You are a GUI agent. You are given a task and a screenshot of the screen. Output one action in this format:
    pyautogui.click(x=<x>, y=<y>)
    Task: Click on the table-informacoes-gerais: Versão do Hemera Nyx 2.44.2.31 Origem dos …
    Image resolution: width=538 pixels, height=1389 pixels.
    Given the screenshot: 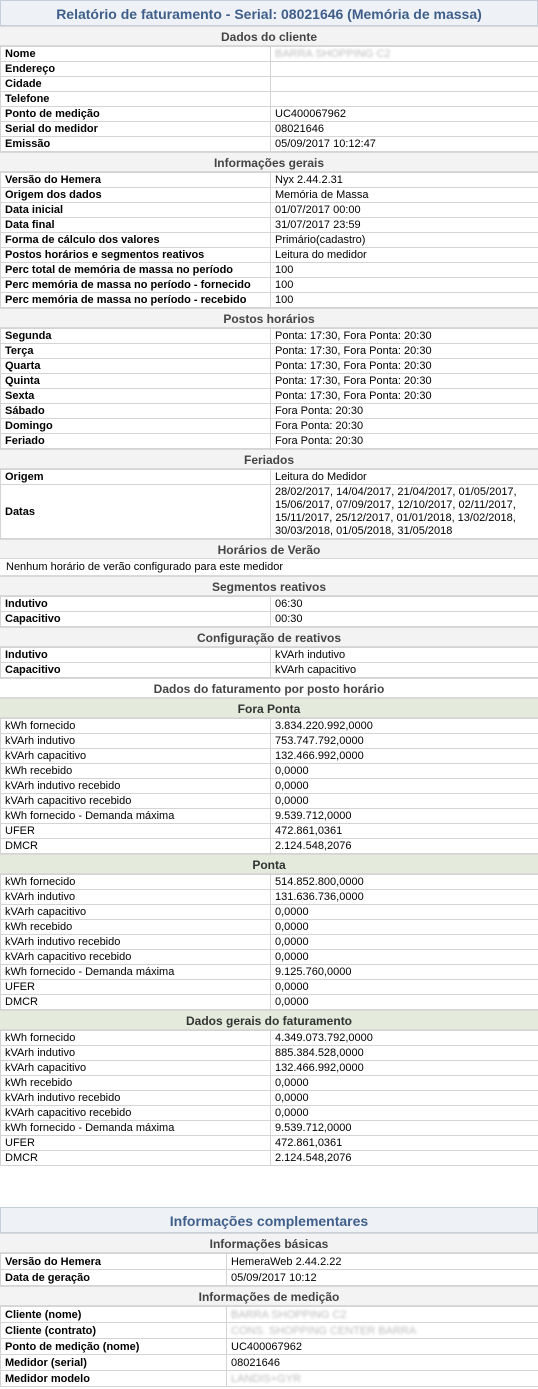 What is the action you would take?
    pyautogui.click(x=269, y=240)
    